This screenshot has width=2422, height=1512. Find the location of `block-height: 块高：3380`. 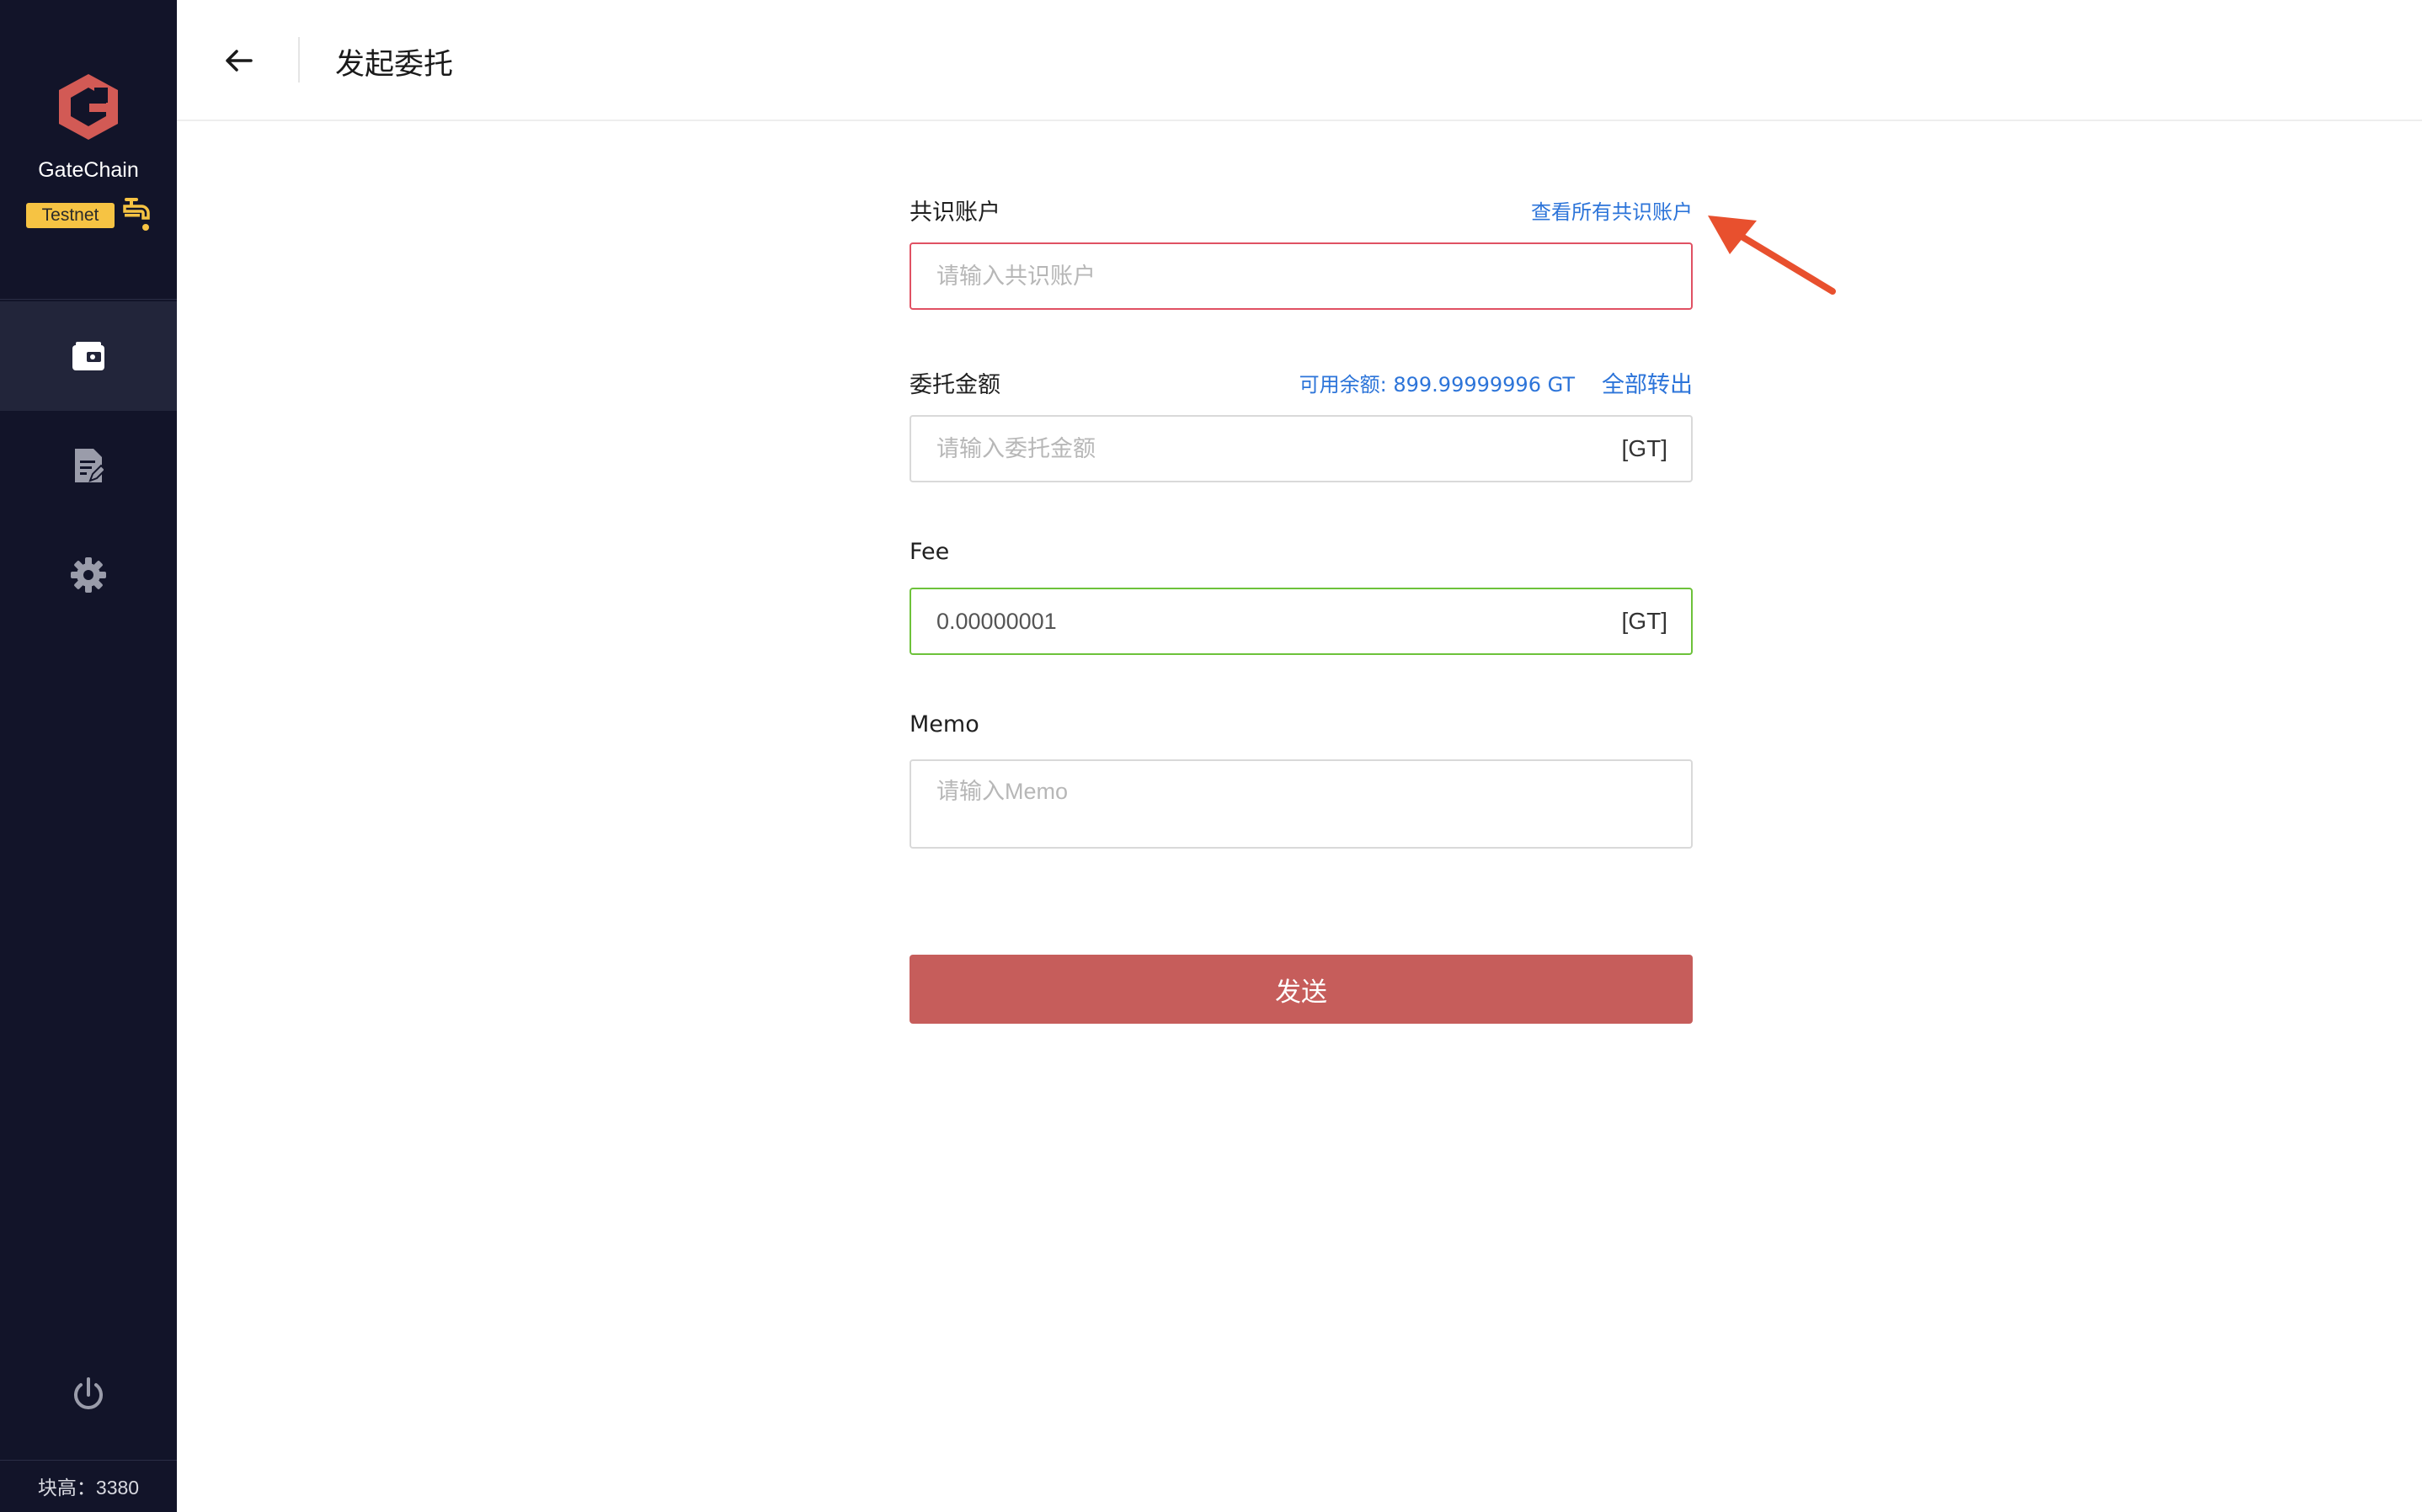

block-height: 块高：3380 is located at coordinates (88, 1488).